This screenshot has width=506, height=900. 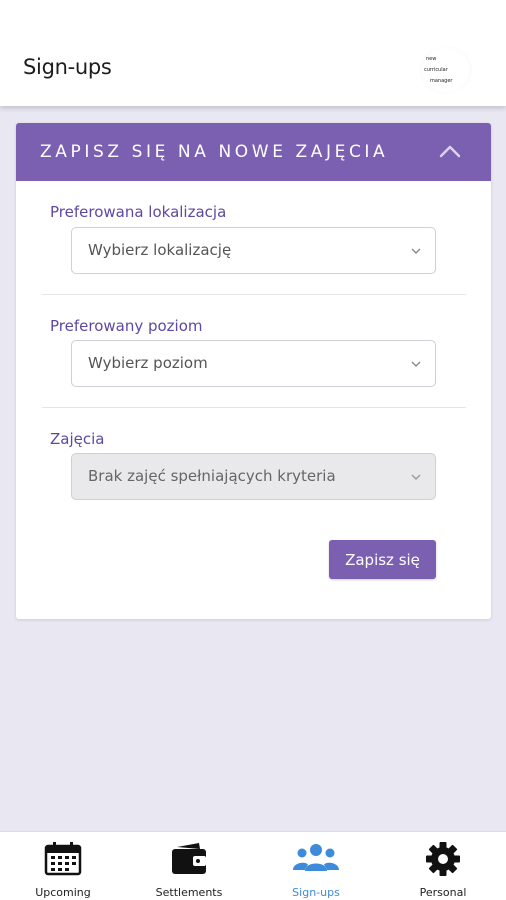 I want to click on card-title: ZAPISZ SIĘ NA NOWE ZAJĘCIA, so click(x=214, y=152).